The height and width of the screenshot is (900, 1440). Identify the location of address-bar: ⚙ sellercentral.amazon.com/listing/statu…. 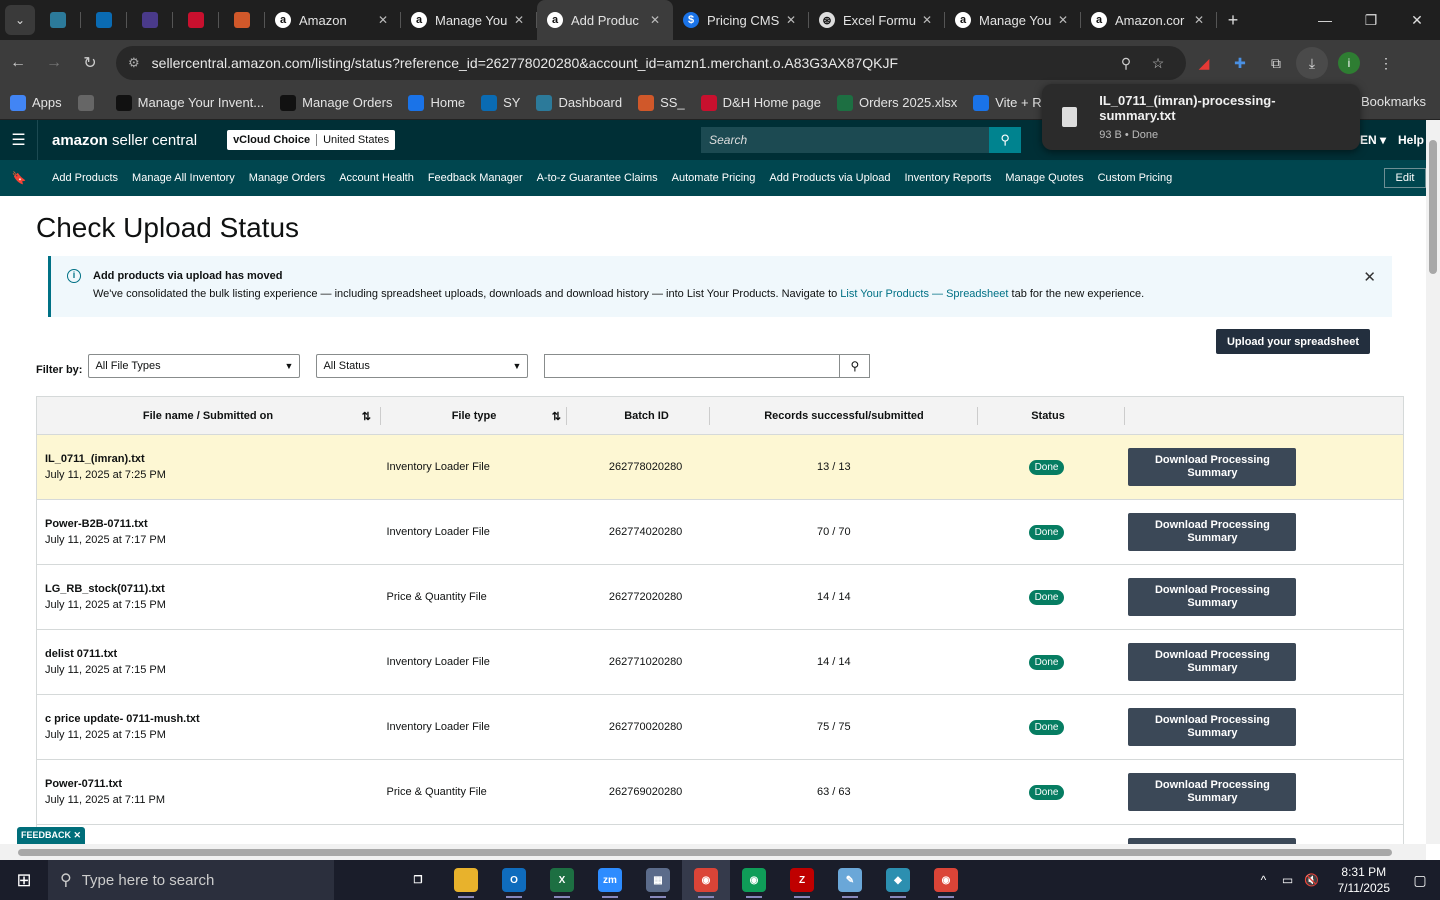
(651, 63).